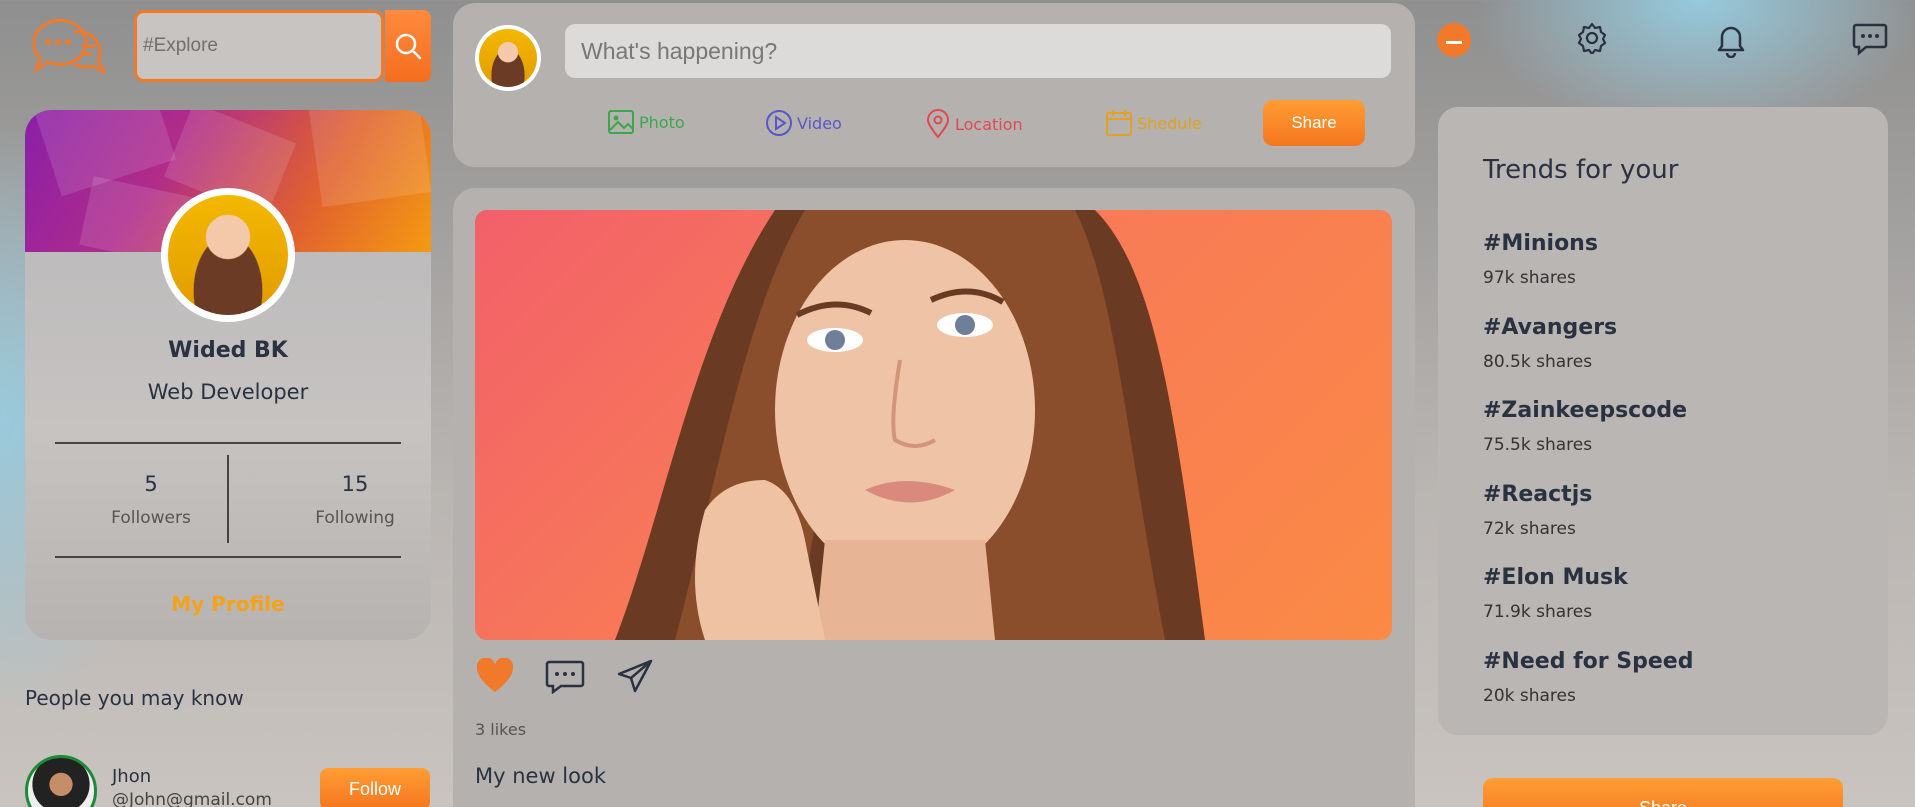  I want to click on messages-button, so click(1870, 41).